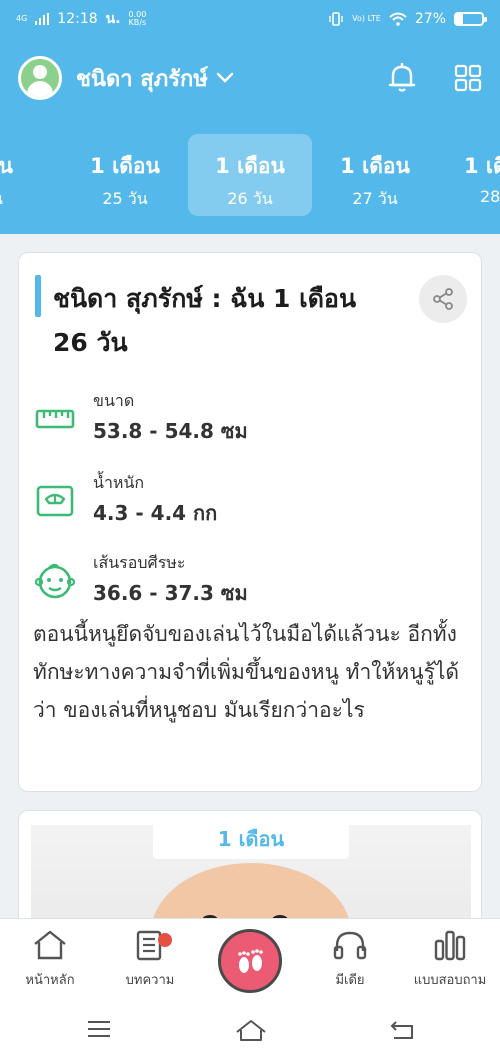 The height and width of the screenshot is (1056, 500). Describe the element at coordinates (490, 196) in the screenshot. I see `age-tab-days: 28` at that location.